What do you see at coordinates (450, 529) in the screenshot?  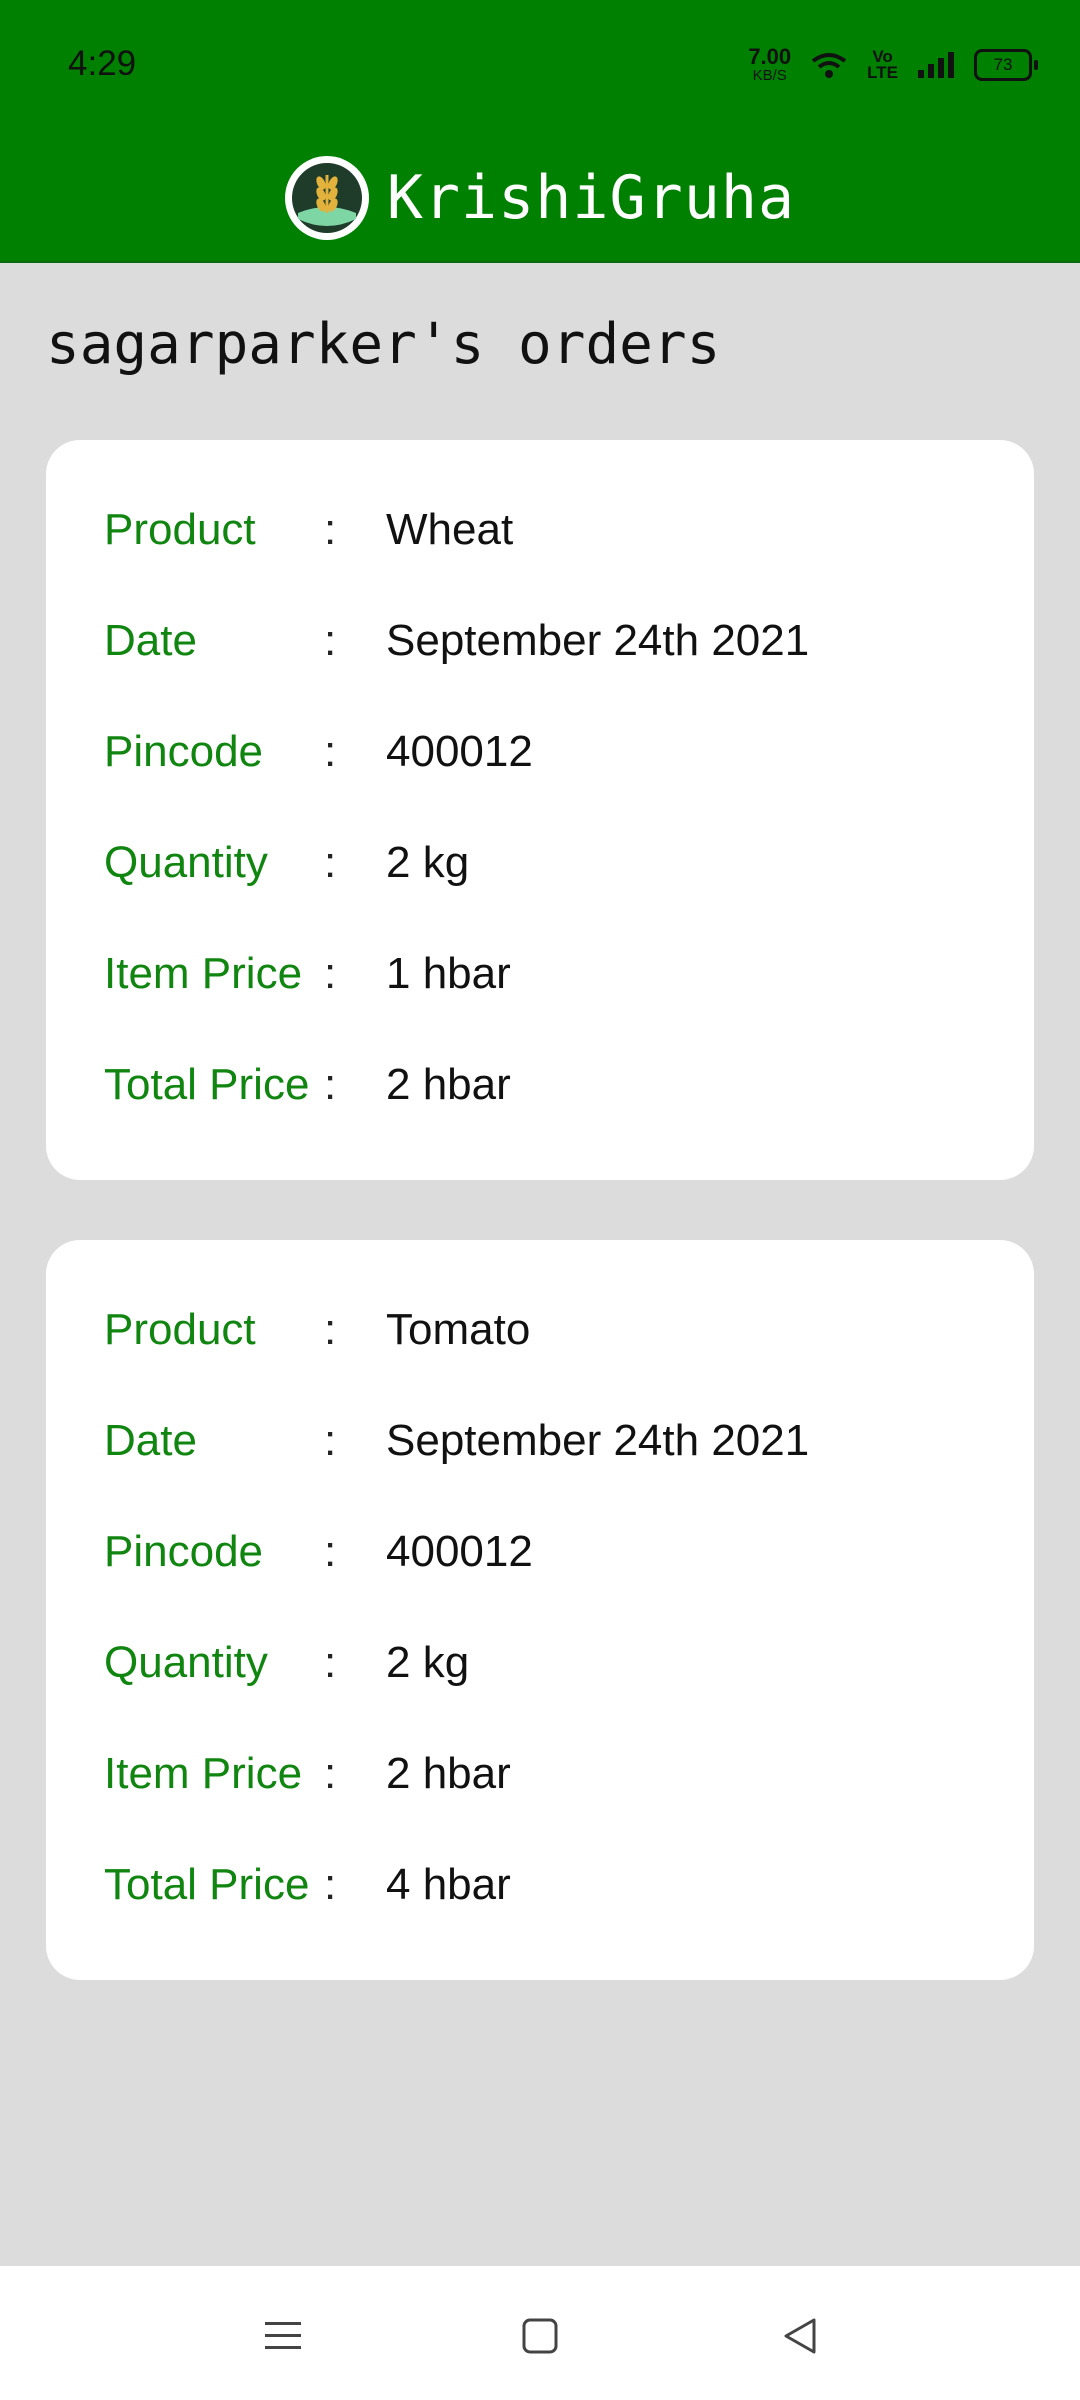 I see `product-value: Wheat` at bounding box center [450, 529].